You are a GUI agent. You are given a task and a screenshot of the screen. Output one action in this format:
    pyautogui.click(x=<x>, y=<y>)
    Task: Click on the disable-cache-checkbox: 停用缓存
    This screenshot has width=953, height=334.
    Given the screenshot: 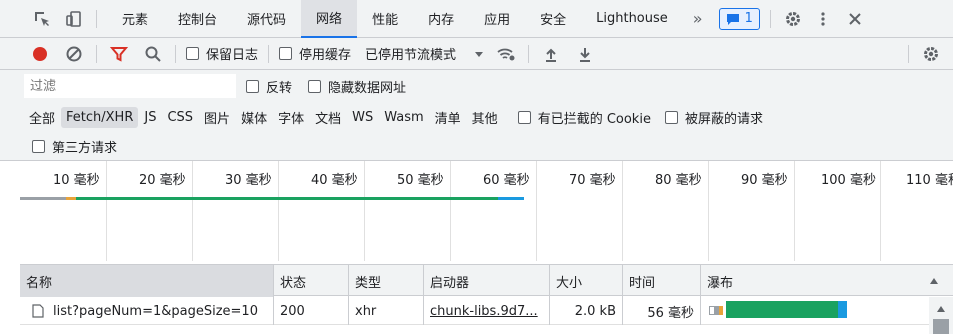 What is the action you would take?
    pyautogui.click(x=315, y=53)
    